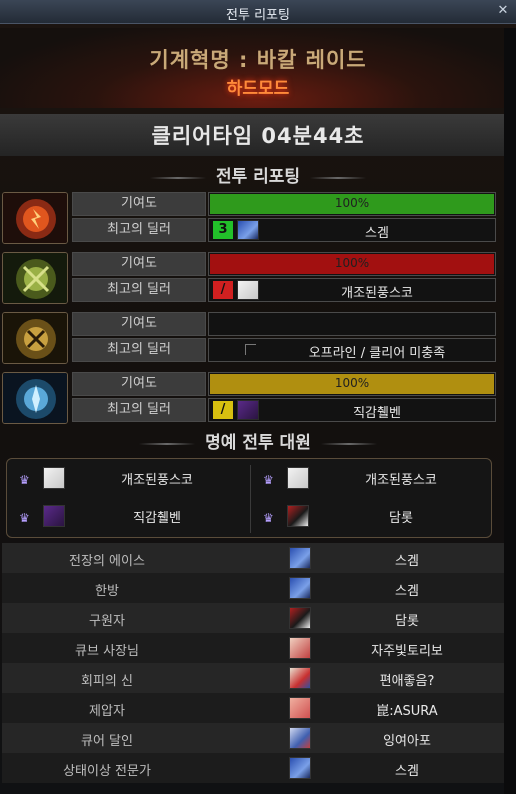 The width and height of the screenshot is (516, 794). Describe the element at coordinates (407, 711) in the screenshot. I see `award-winner: 崑:ASURA` at that location.